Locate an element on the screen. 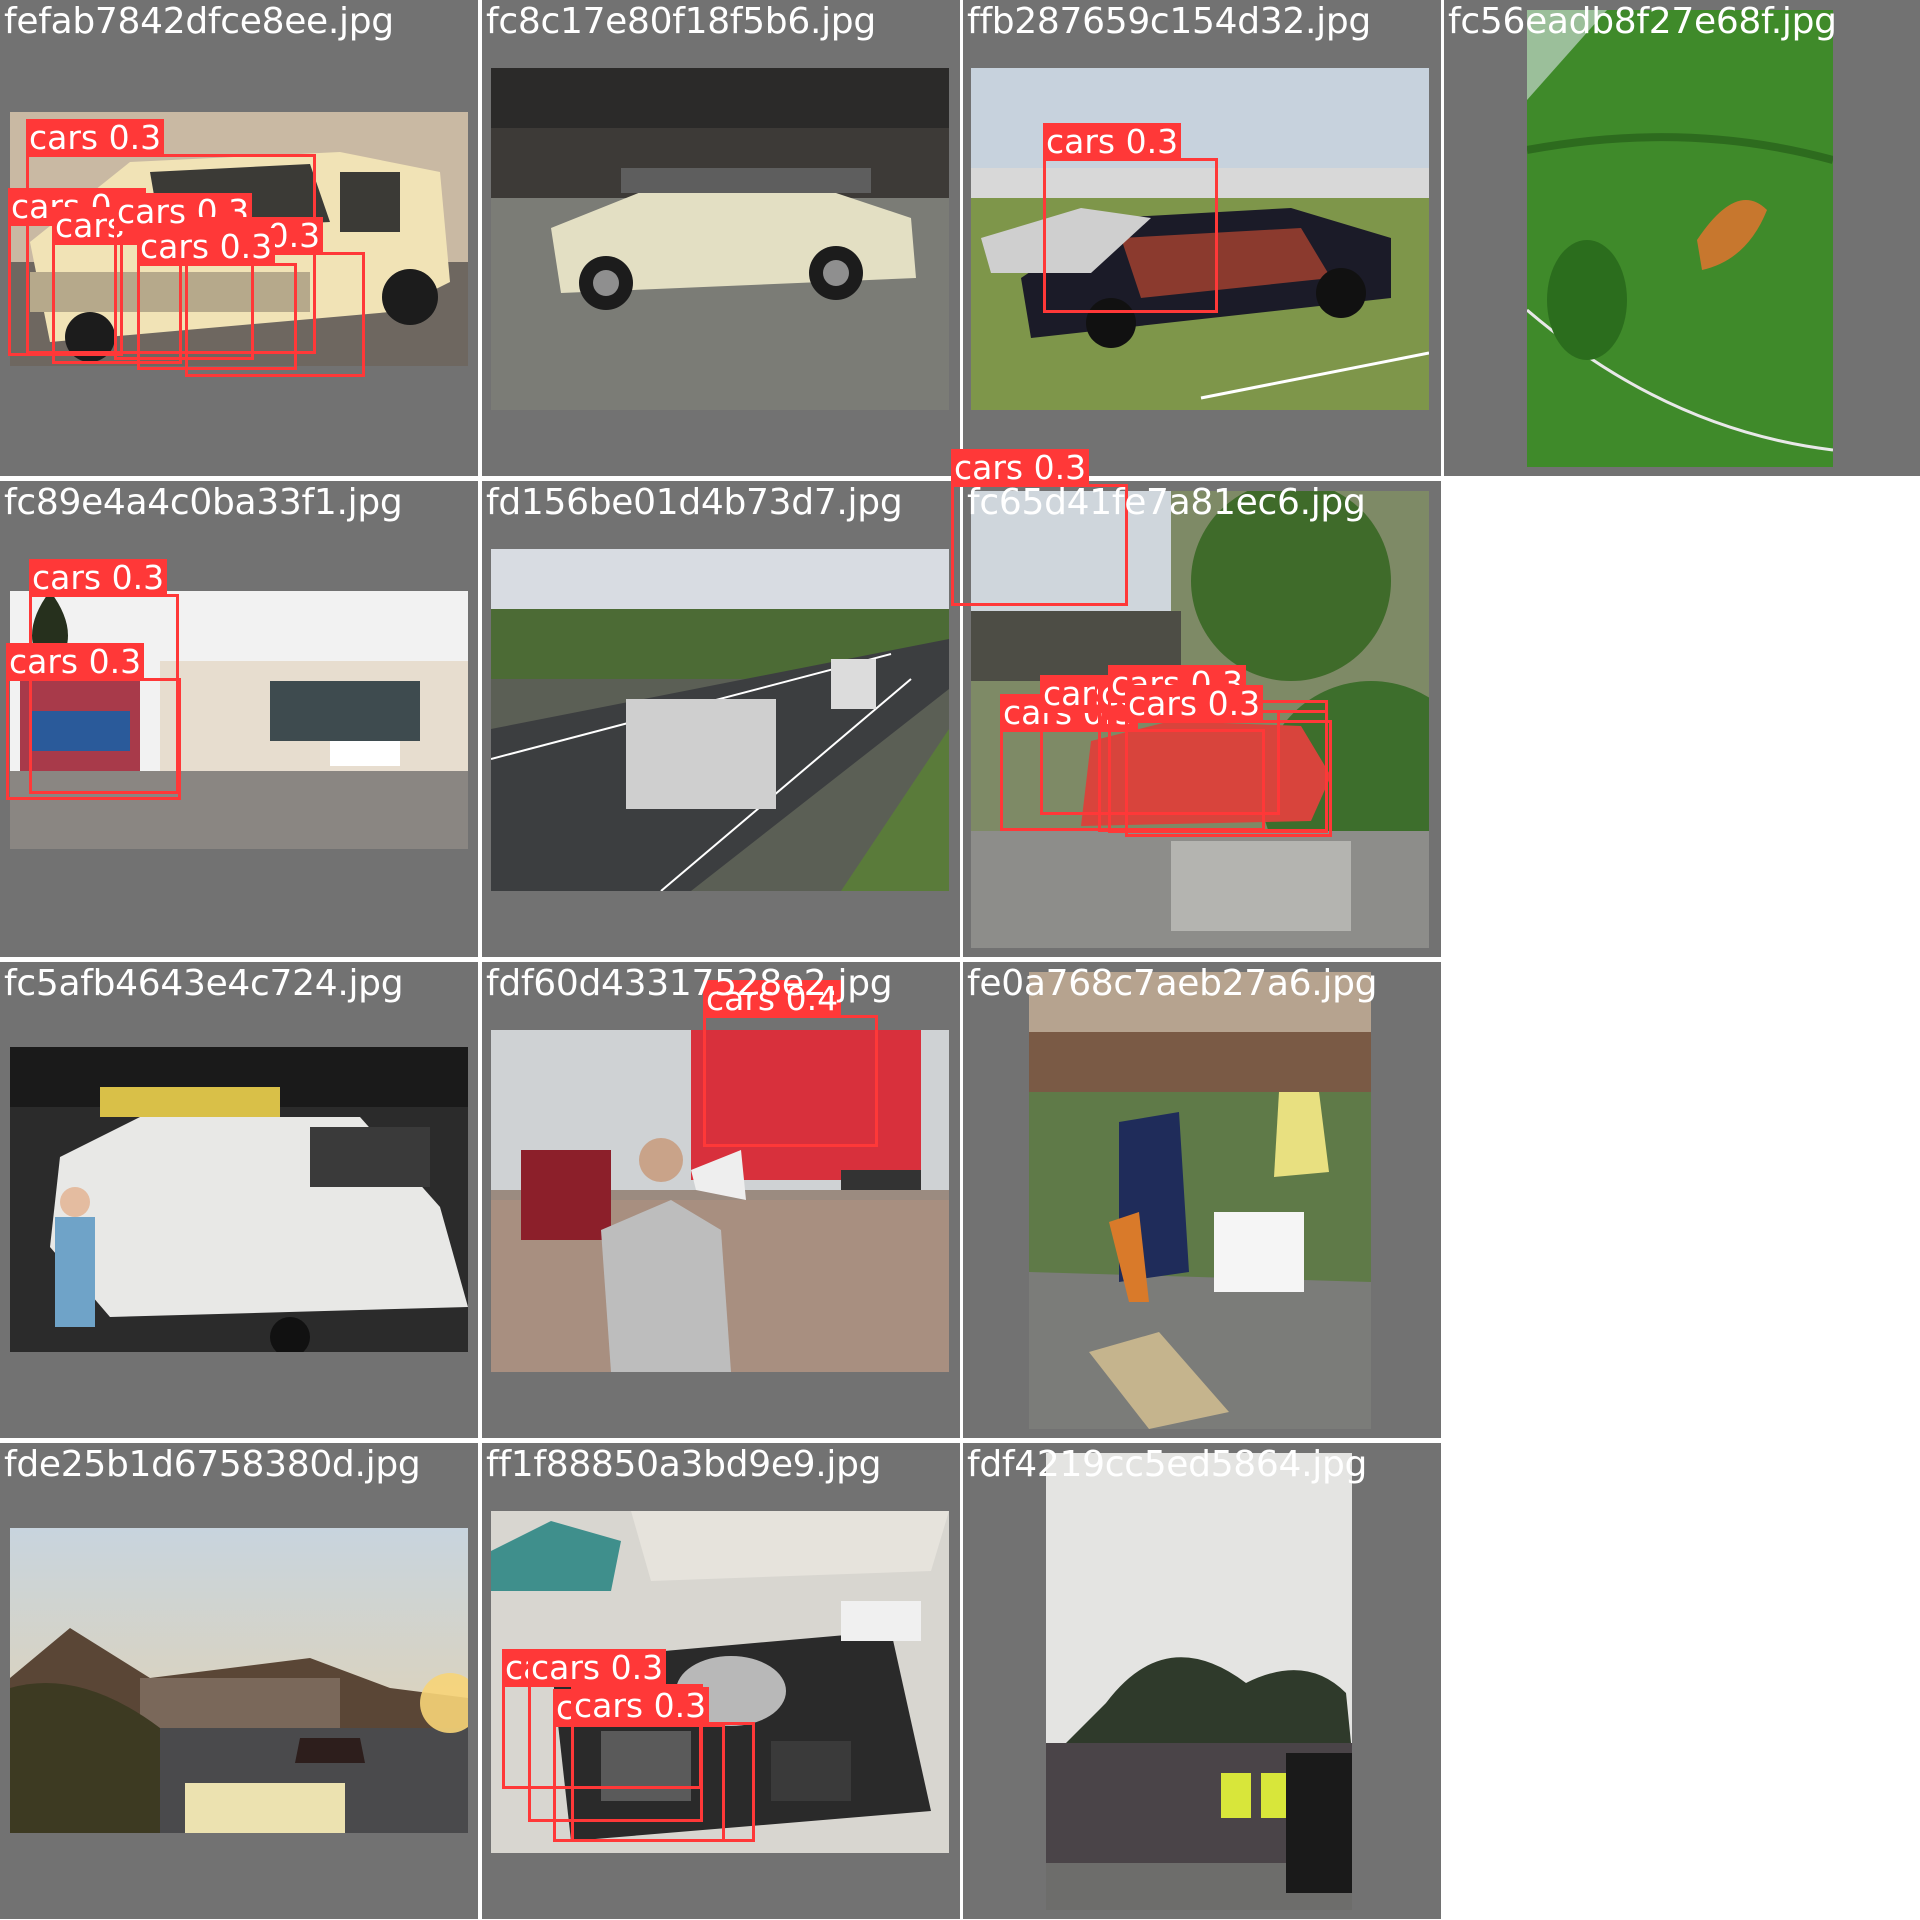 The width and height of the screenshot is (1920, 1920). photo-siffrein-building is located at coordinates (239, 720).